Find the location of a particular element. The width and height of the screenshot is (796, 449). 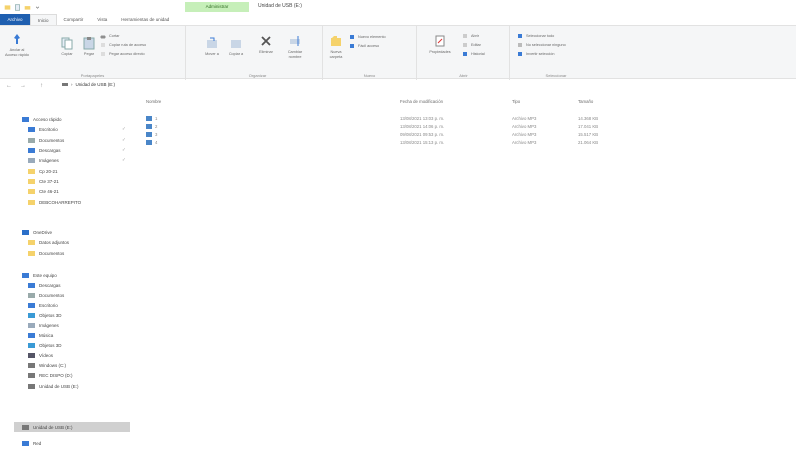

sidebar-item: Cte 37-21 is located at coordinates (43, 181).